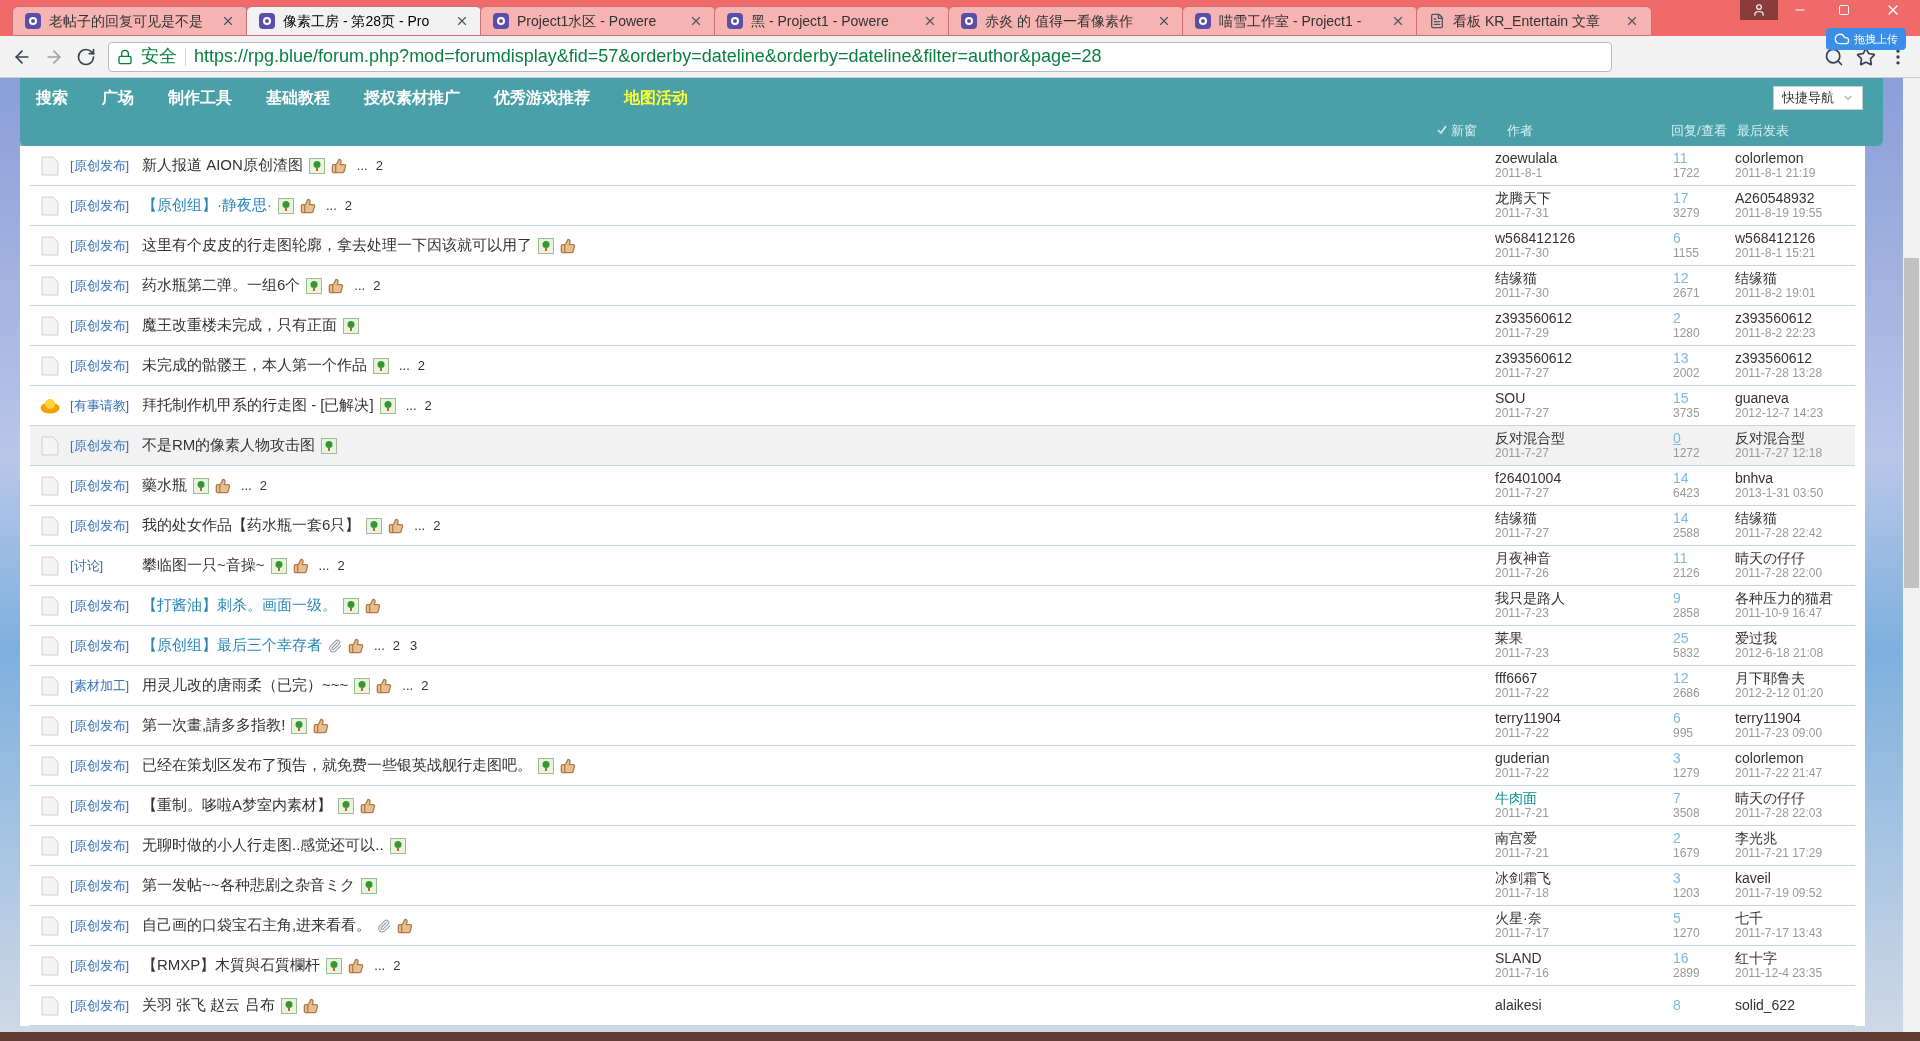 The width and height of the screenshot is (1920, 1041). What do you see at coordinates (239, 605) in the screenshot?
I see `thread-title: 【打酱油】刺杀。画面一级。` at bounding box center [239, 605].